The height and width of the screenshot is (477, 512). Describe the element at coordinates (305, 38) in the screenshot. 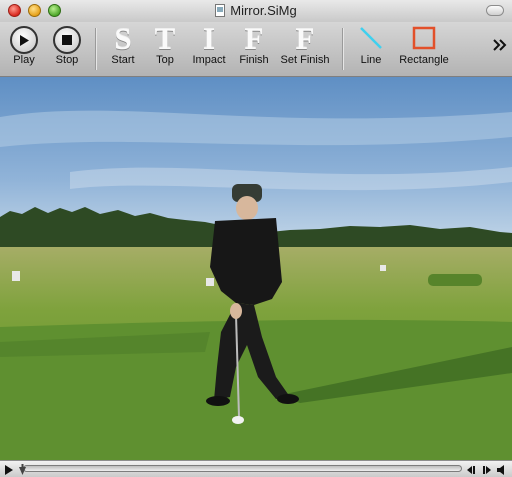

I see `set-finish-glyph: F` at that location.